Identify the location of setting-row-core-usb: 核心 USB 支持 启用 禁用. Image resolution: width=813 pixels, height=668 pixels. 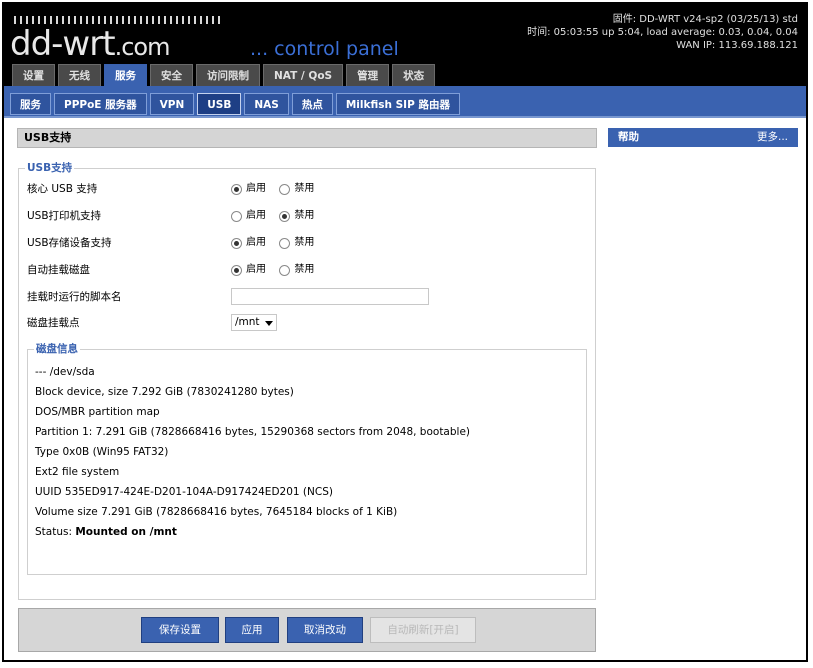
(307, 189).